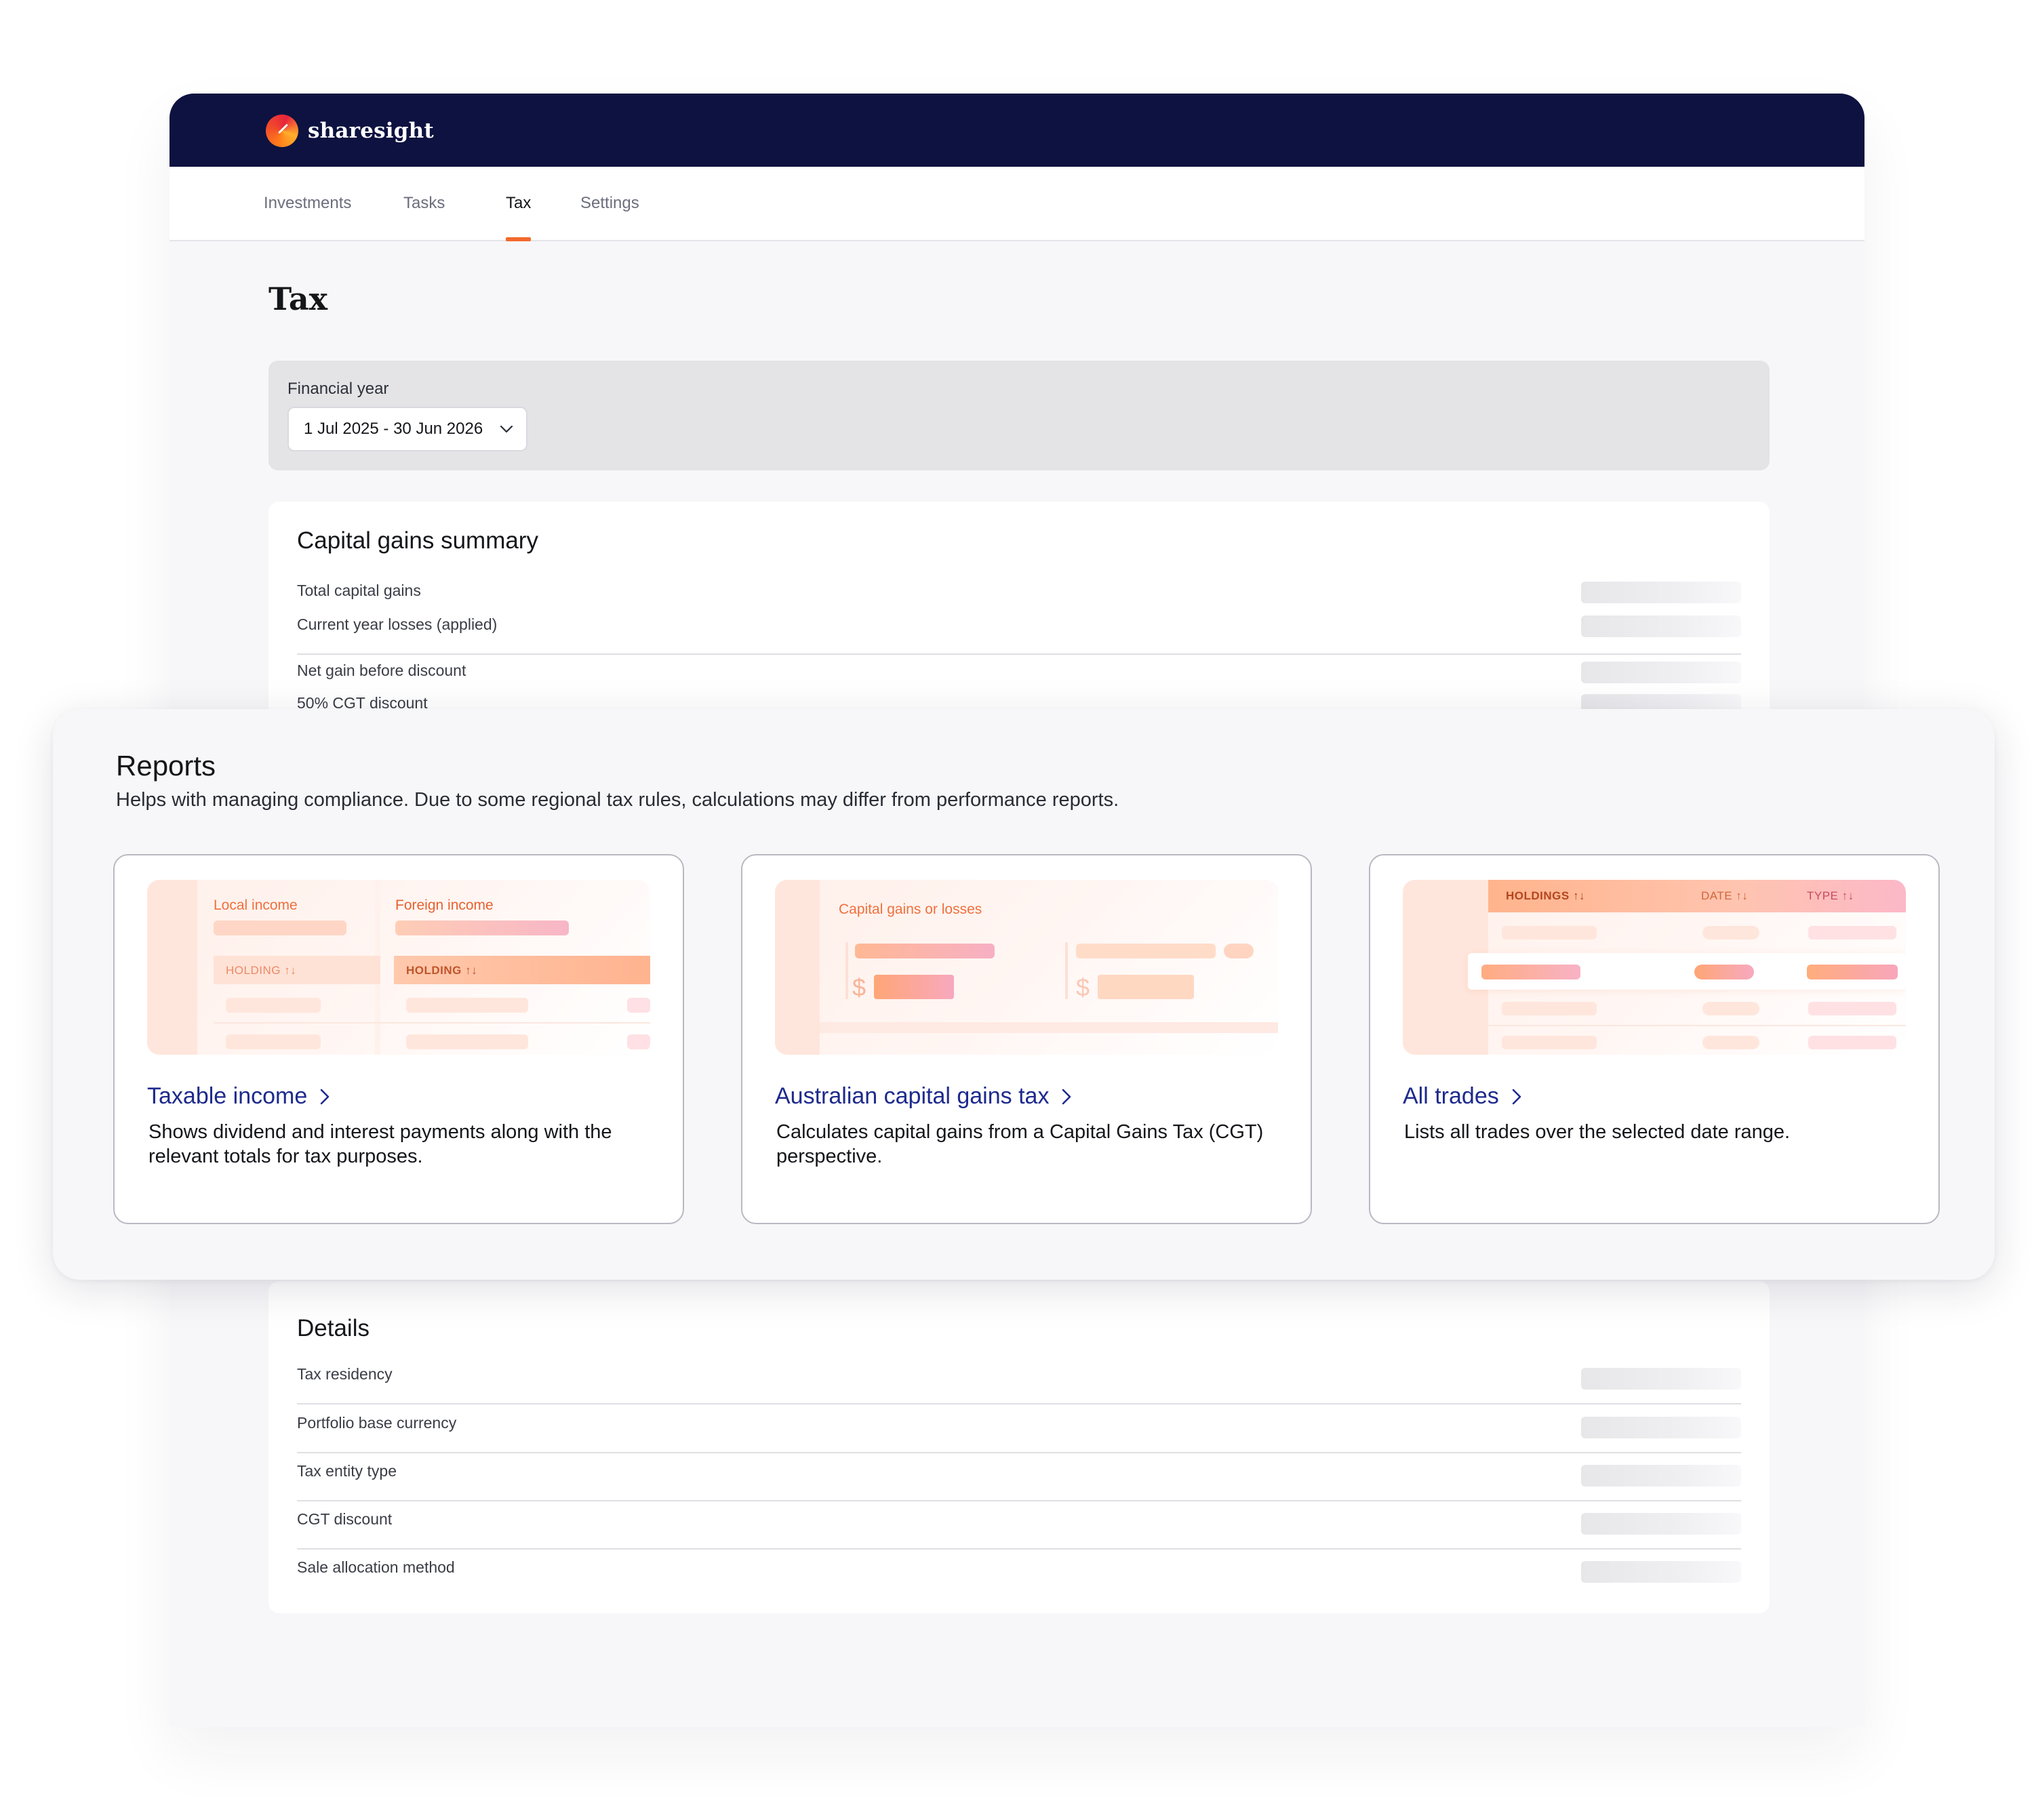 This screenshot has width=2034, height=1820. What do you see at coordinates (1239, 951) in the screenshot?
I see `preview-pill` at bounding box center [1239, 951].